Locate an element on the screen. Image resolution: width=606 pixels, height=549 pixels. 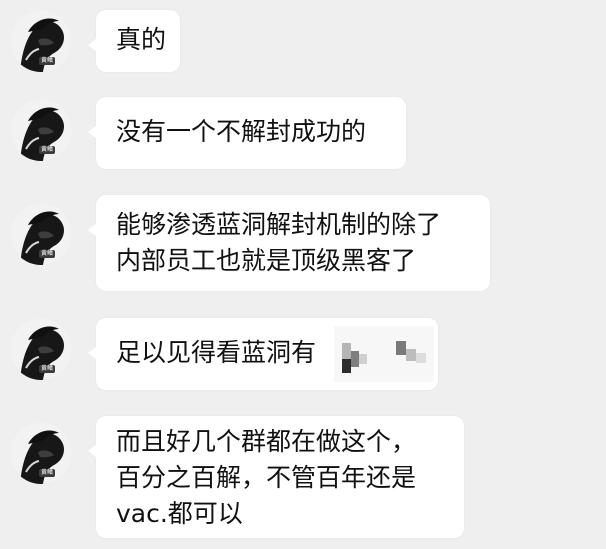
message-bubble: 而且好几个群都在做这个， 百分之百解，不管百年还是 vac.都可以 is located at coordinates (276, 477).